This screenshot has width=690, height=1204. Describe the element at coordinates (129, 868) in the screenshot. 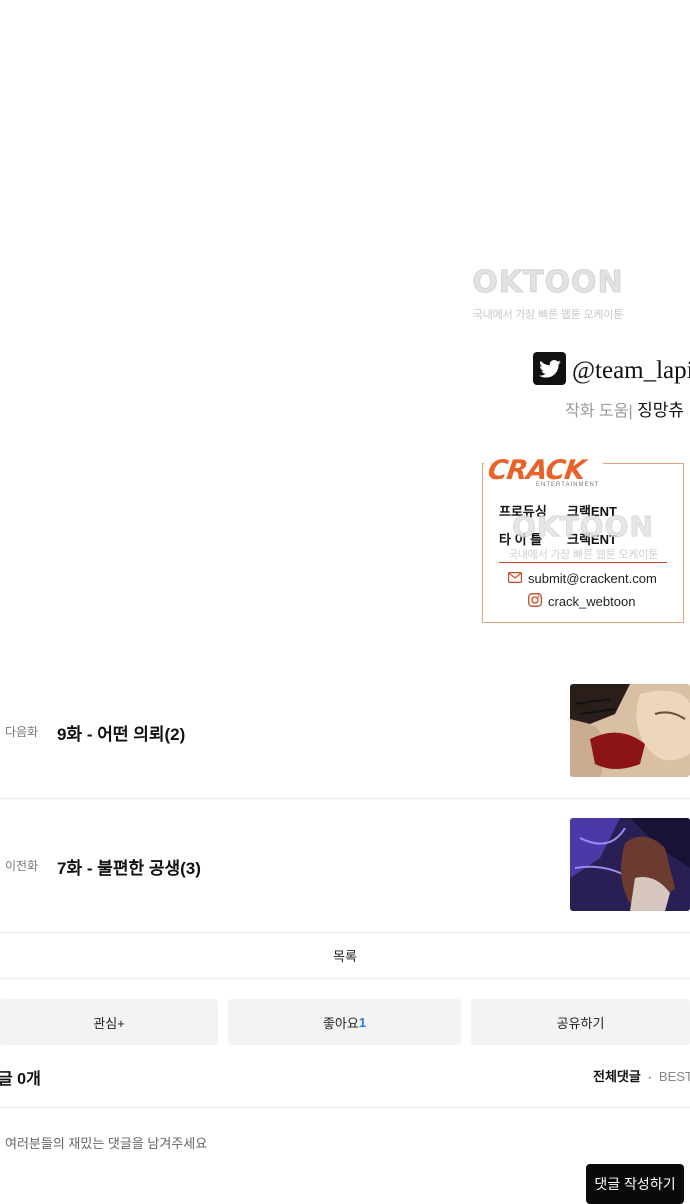

I see `prev-episode-title: 7화 - 불편한 공생(3)` at that location.